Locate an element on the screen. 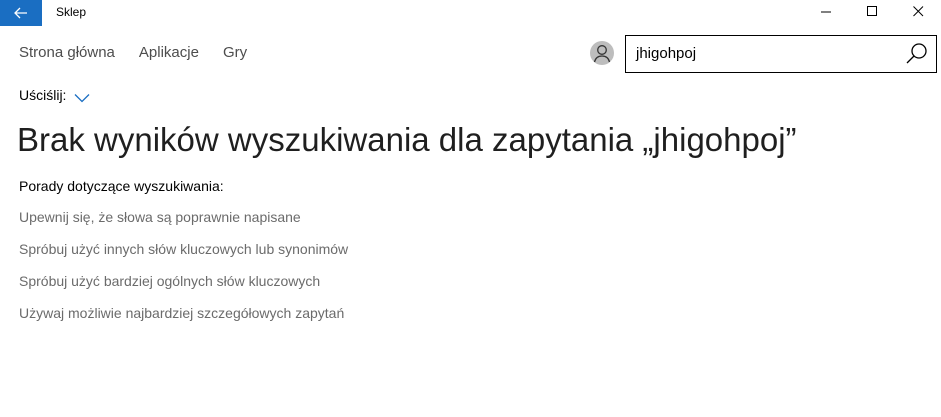 This screenshot has height=417, width=941. close-icon is located at coordinates (918, 13).